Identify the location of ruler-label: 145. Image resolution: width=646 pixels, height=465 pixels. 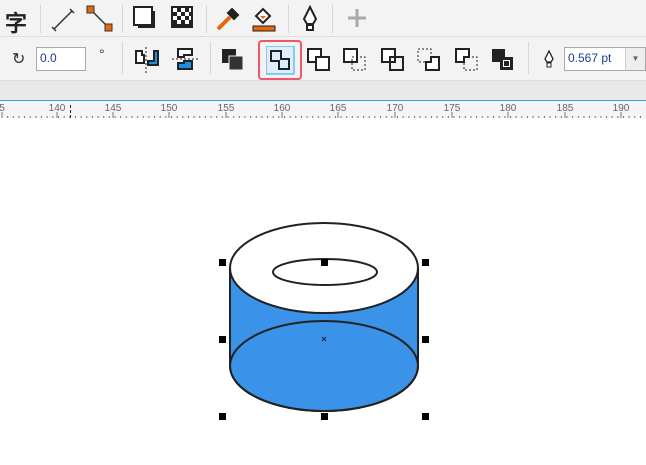
(113, 108).